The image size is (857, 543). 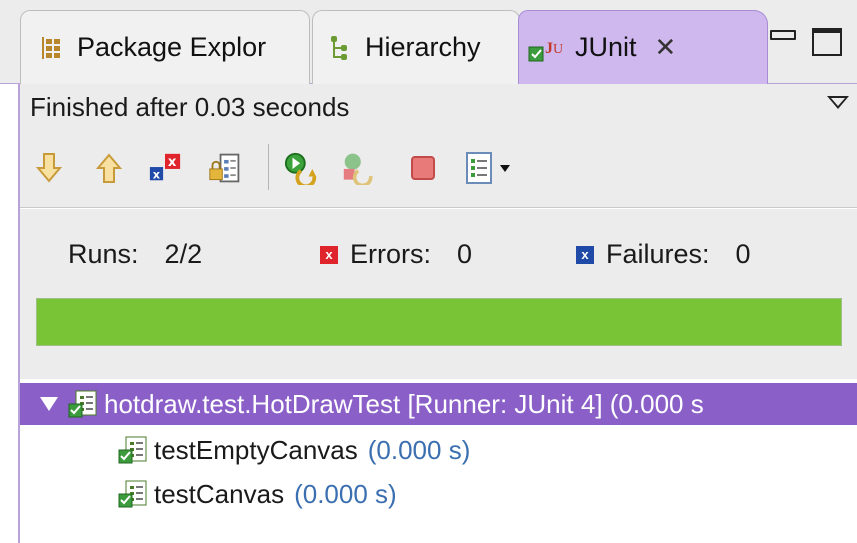 I want to click on tab-label: JUnit, so click(x=606, y=47).